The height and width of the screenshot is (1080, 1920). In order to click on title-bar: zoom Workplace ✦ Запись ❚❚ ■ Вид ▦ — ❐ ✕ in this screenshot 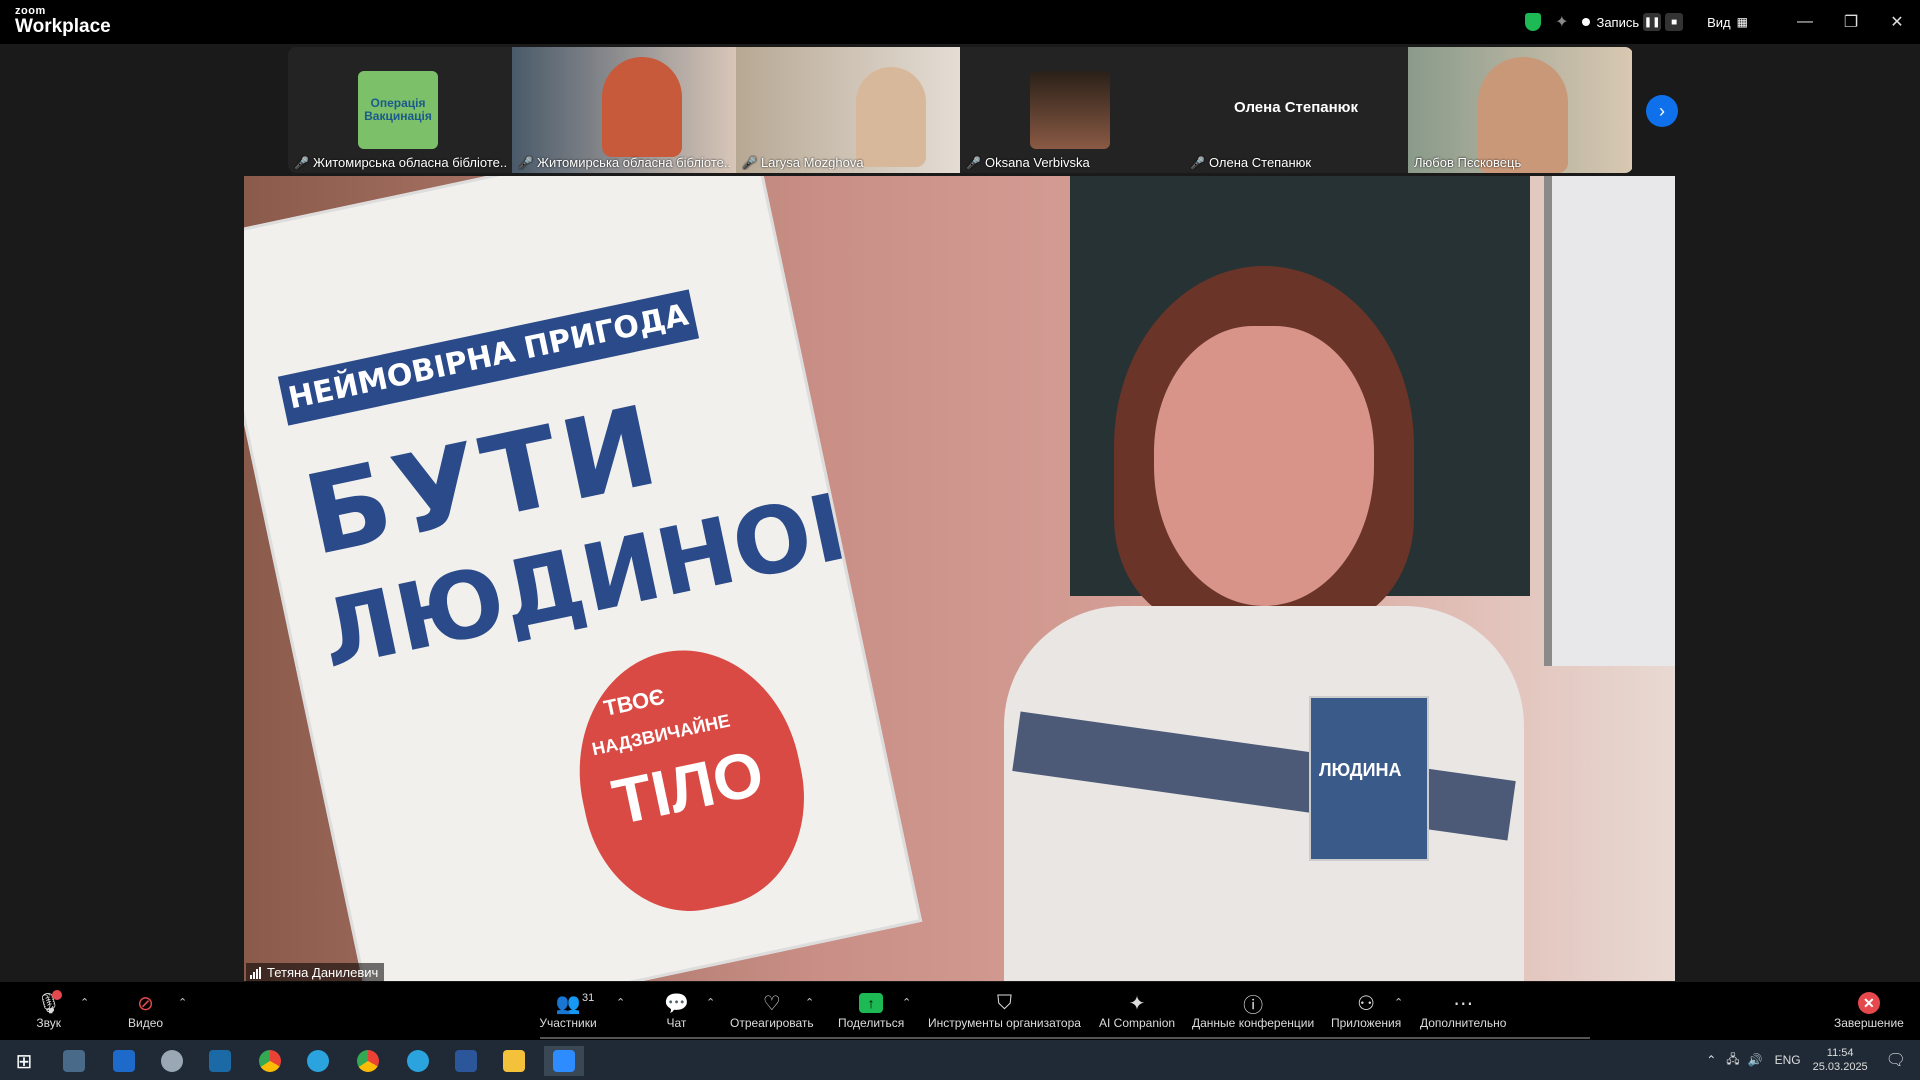, I will do `click(960, 22)`.